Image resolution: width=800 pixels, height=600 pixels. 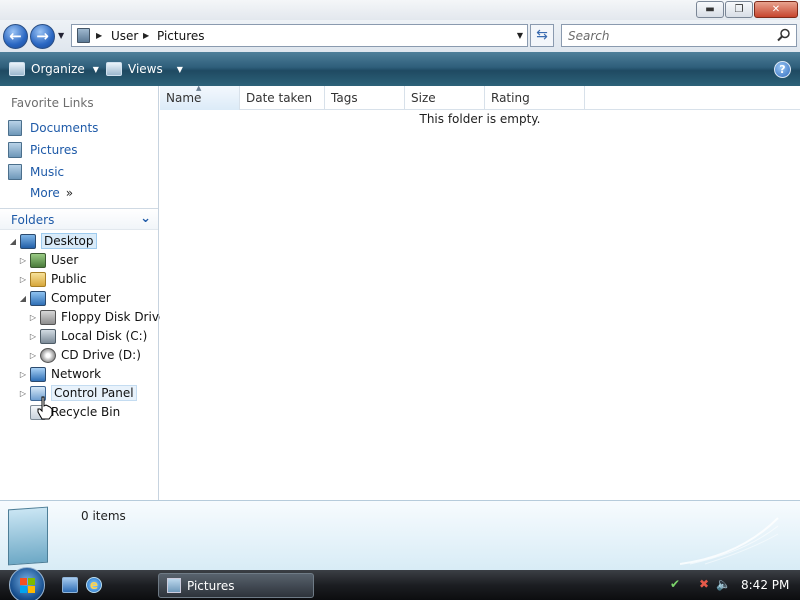 I want to click on tree-item-label: Floppy Disk Drive, so click(x=114, y=317).